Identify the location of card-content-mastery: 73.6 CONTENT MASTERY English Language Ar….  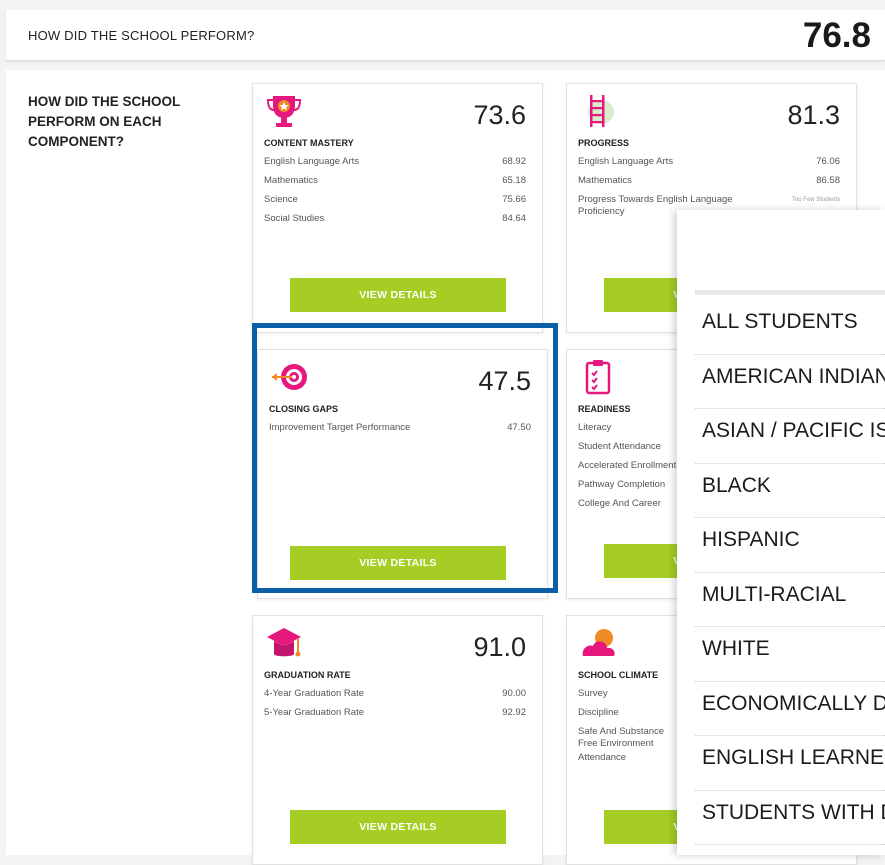
(397, 208).